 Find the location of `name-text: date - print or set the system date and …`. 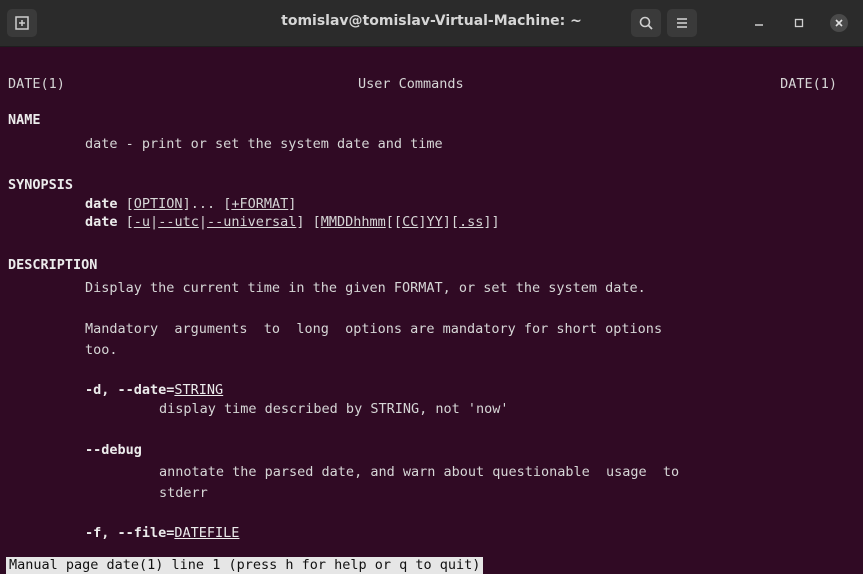

name-text: date - print or set the system date and … is located at coordinates (264, 144).